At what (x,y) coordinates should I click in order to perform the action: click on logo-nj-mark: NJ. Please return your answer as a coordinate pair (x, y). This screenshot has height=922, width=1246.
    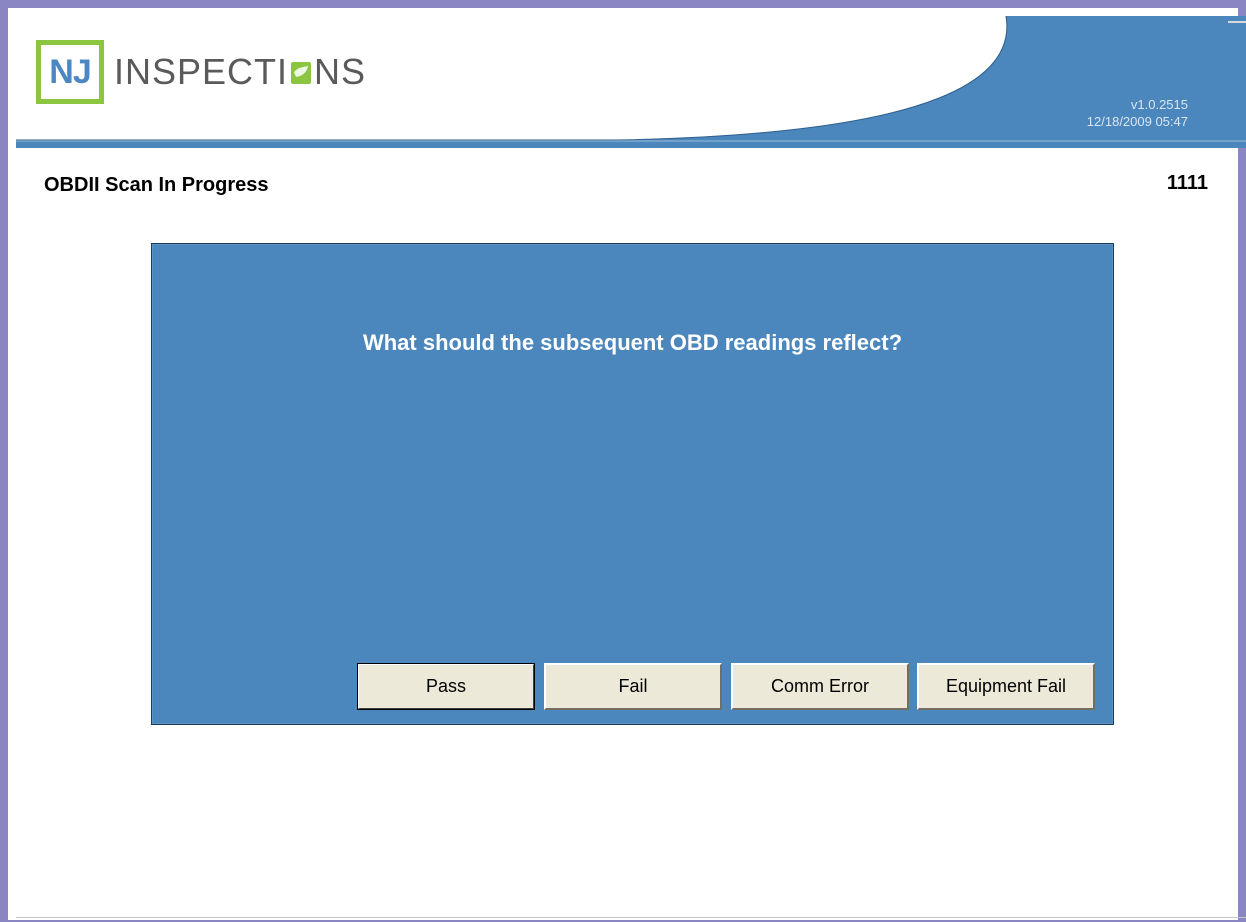
    Looking at the image, I should click on (70, 72).